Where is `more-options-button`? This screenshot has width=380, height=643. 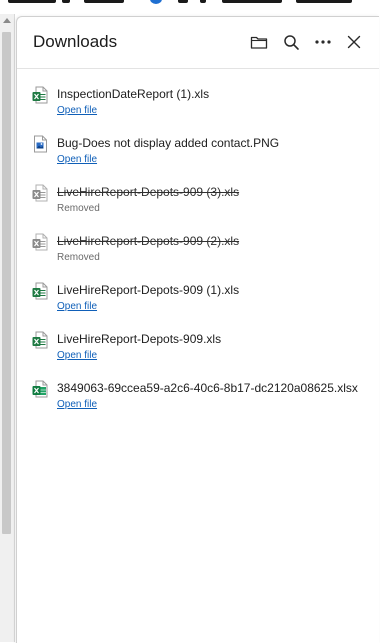
more-options-button is located at coordinates (323, 42).